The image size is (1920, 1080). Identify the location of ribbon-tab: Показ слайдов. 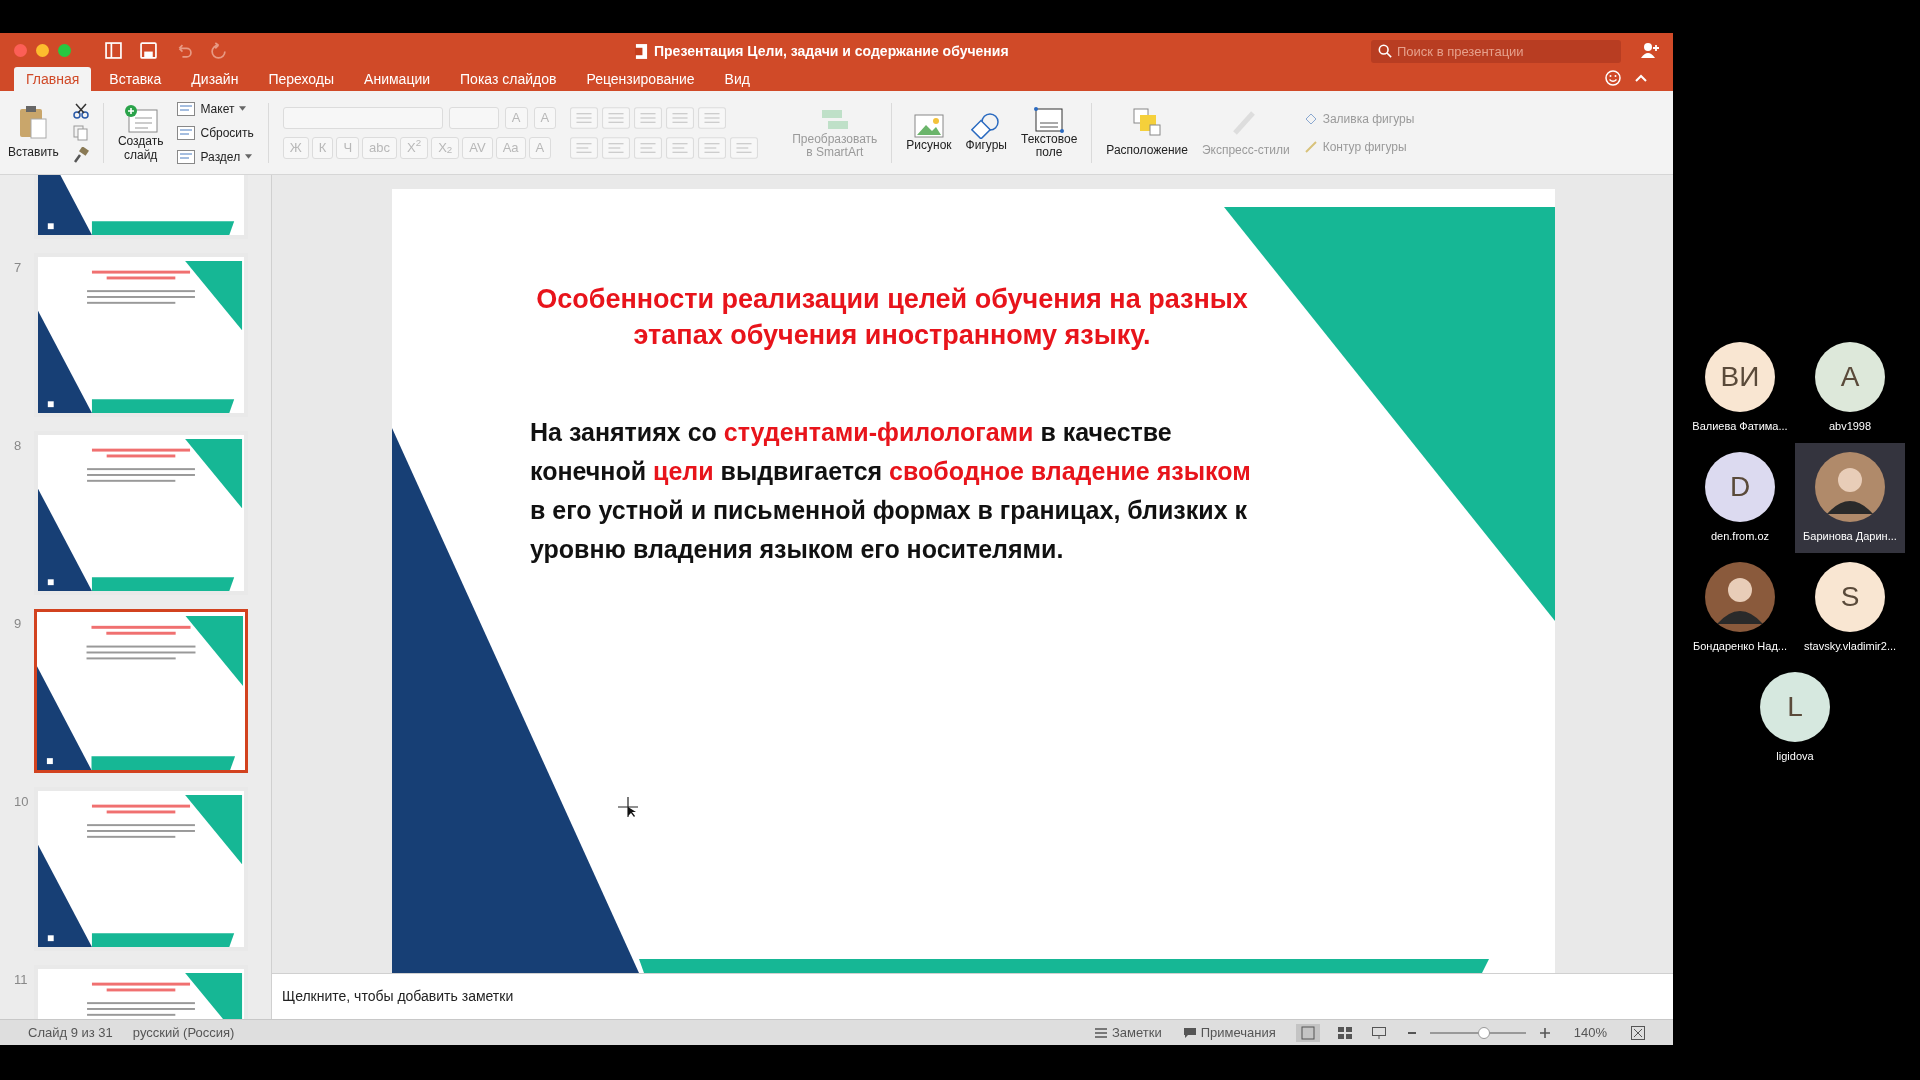
(508, 79).